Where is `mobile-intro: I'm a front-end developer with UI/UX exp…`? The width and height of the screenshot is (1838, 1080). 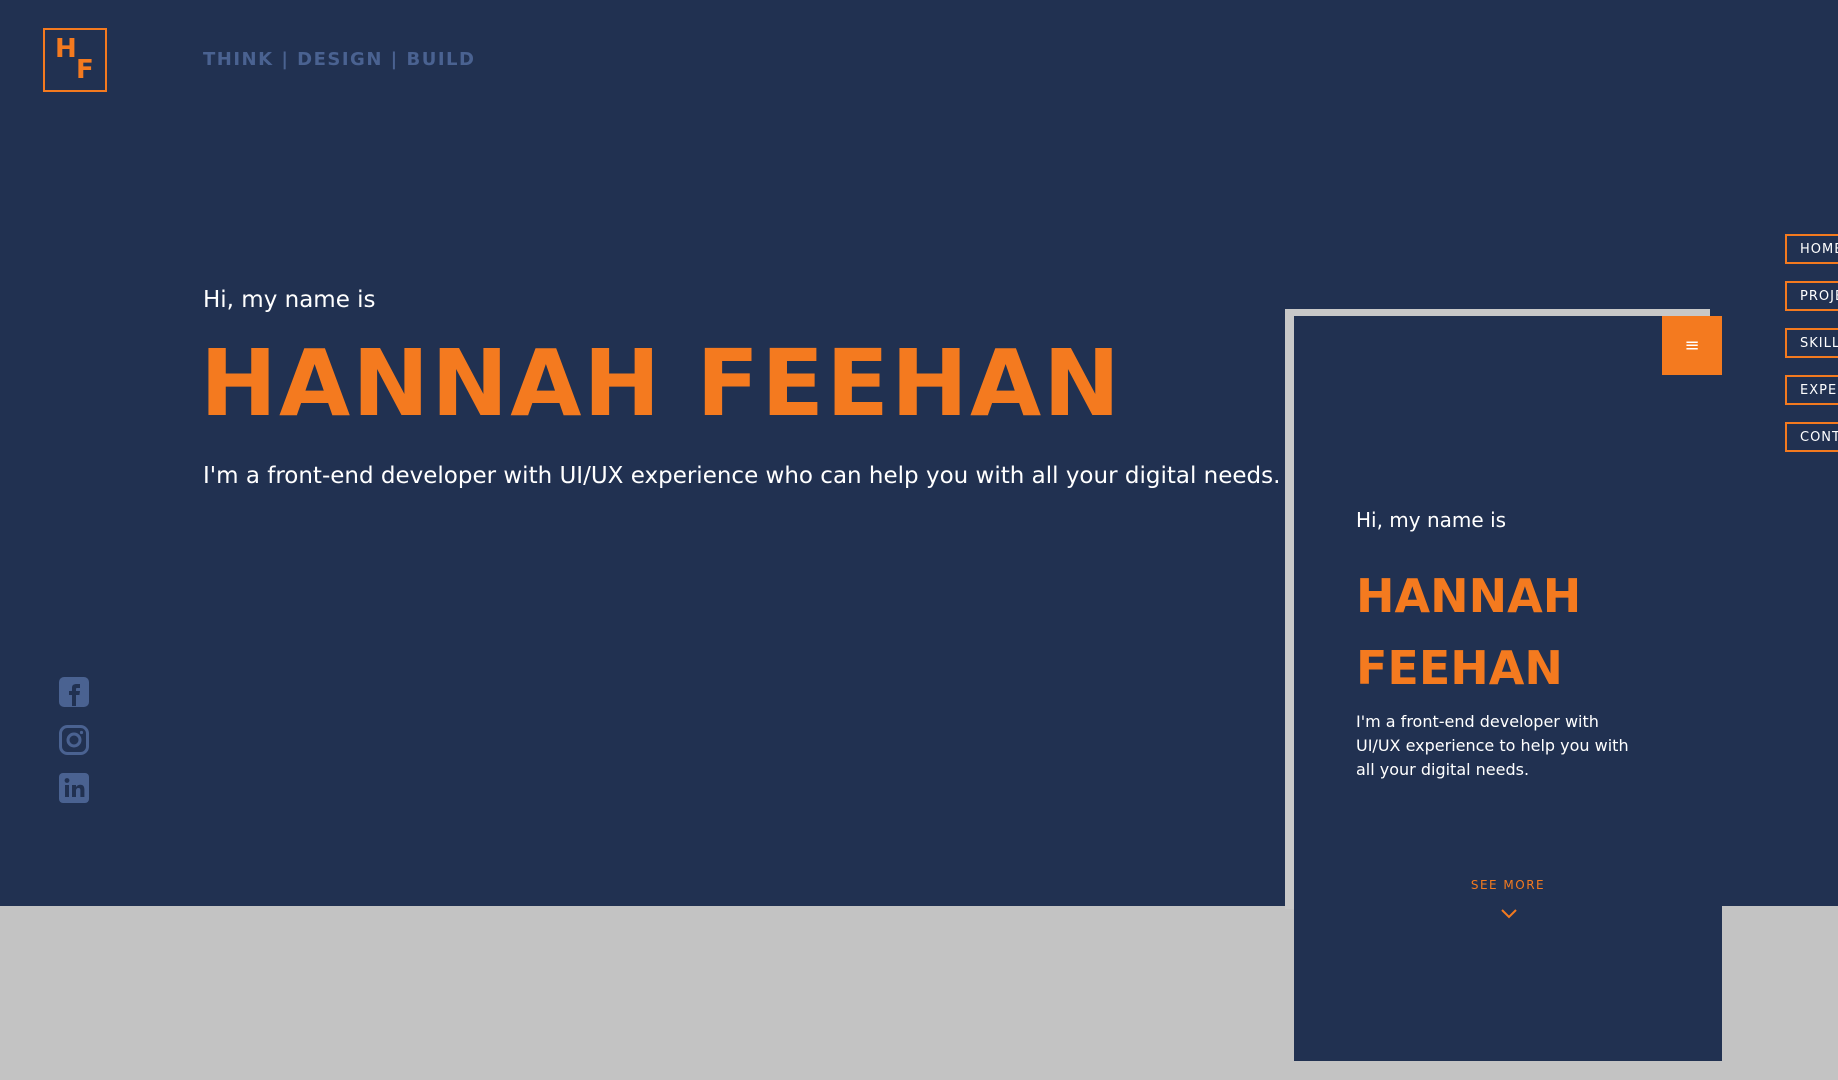 mobile-intro: I'm a front-end developer with UI/UX exp… is located at coordinates (1492, 745).